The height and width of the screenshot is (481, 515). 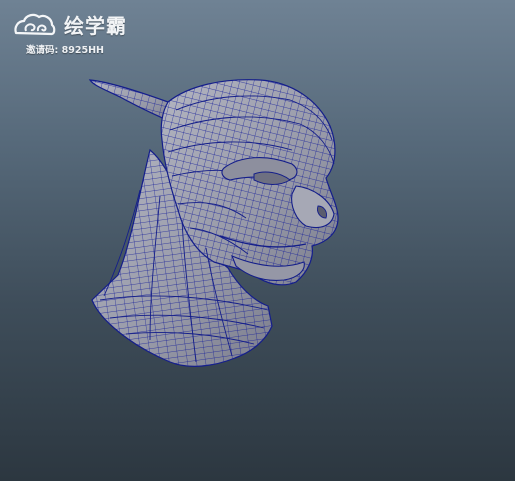 I want to click on brand-name: 绘学霸, so click(x=95, y=26).